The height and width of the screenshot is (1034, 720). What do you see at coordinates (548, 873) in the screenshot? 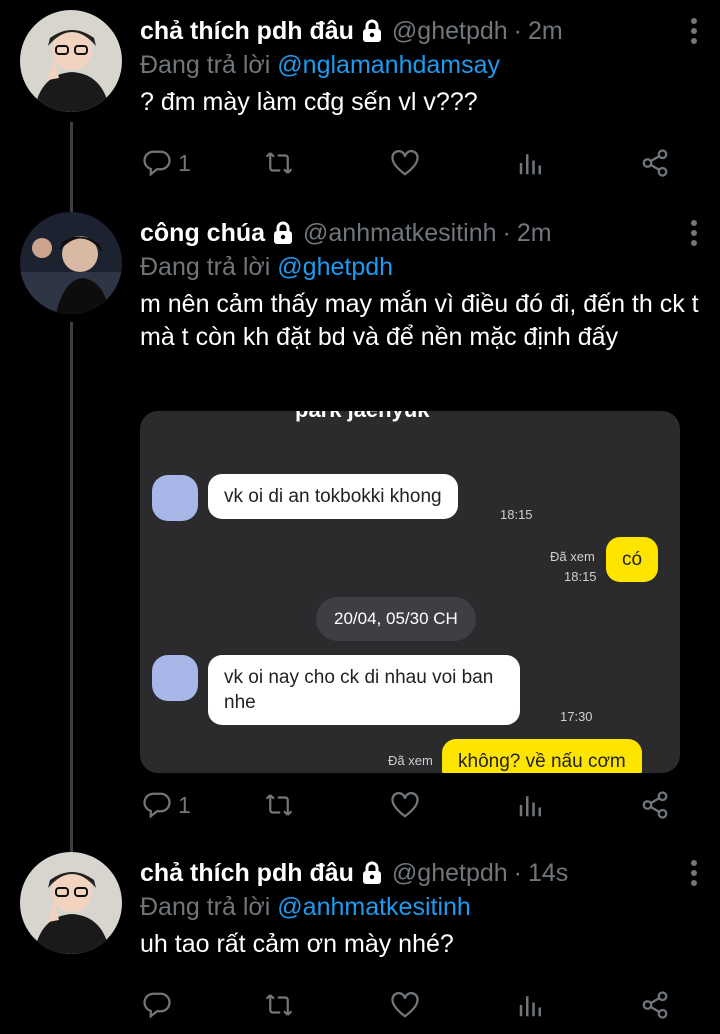
I see `timestamp: 14s` at bounding box center [548, 873].